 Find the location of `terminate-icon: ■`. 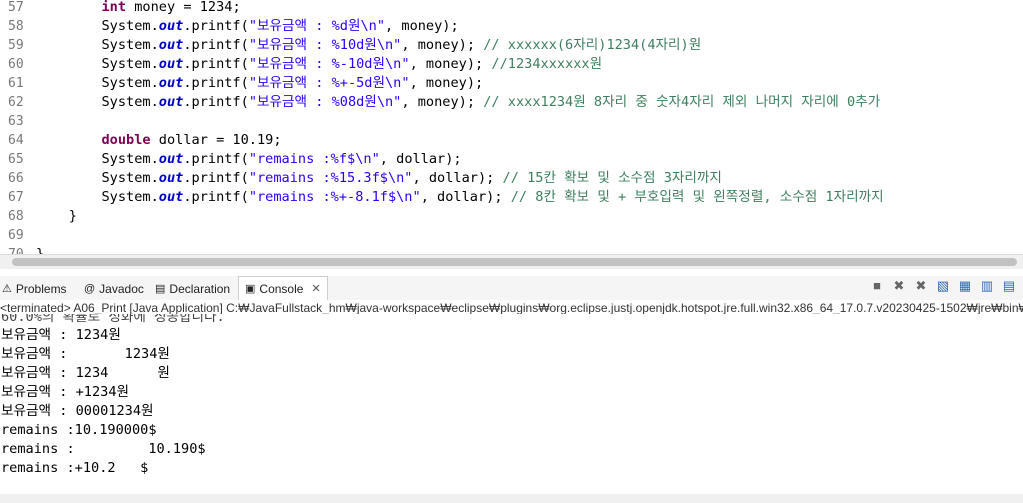

terminate-icon: ■ is located at coordinates (877, 286).